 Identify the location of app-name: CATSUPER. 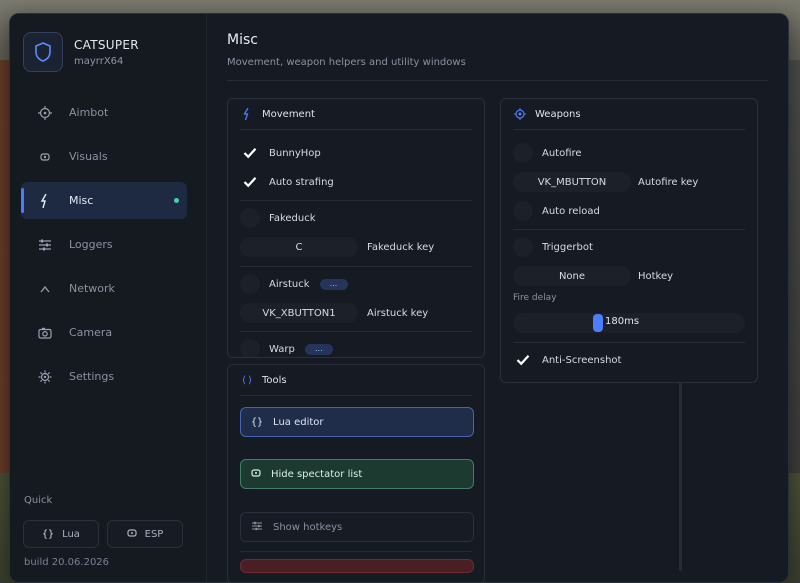
(106, 44).